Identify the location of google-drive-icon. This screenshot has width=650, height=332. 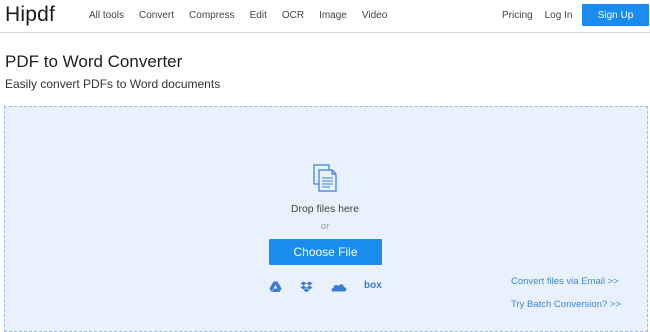
(275, 287).